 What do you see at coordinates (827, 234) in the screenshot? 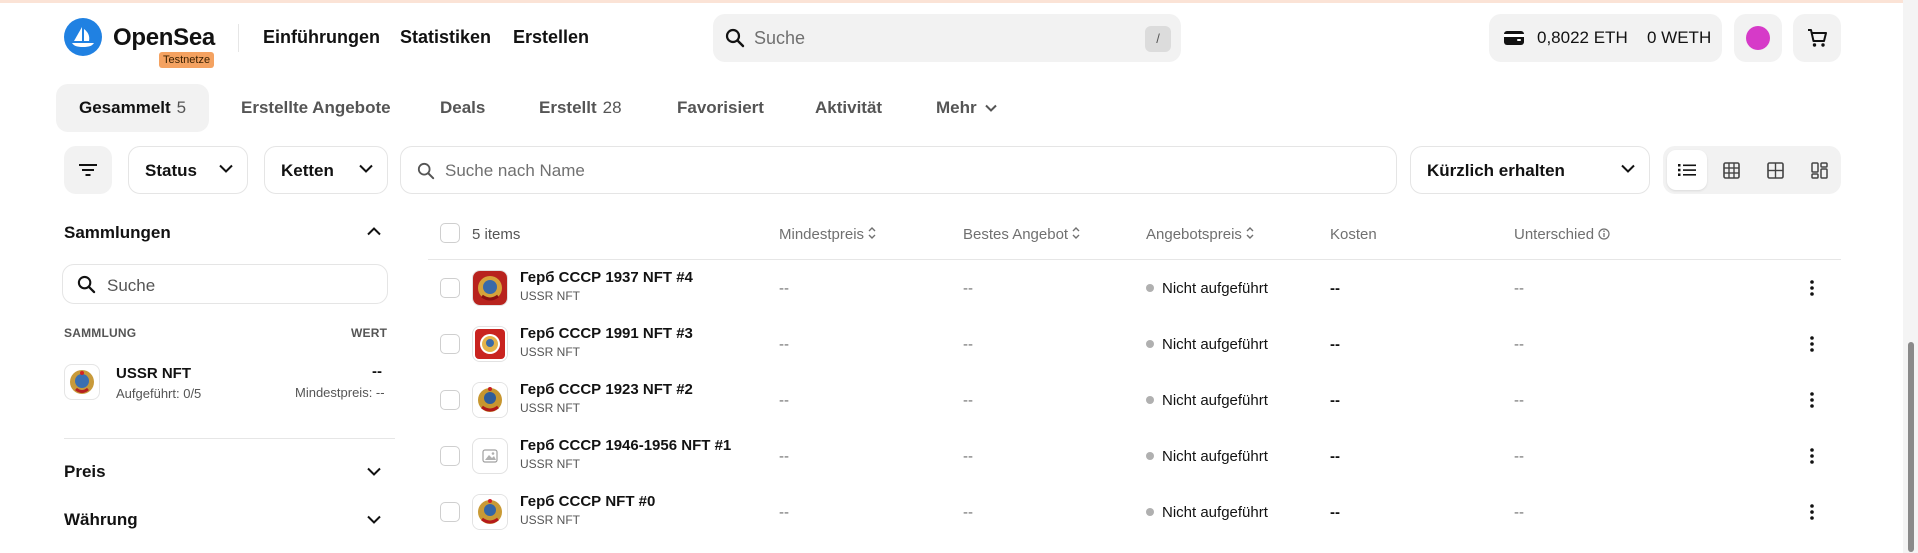
I see `floor-header: Mindestpreis` at bounding box center [827, 234].